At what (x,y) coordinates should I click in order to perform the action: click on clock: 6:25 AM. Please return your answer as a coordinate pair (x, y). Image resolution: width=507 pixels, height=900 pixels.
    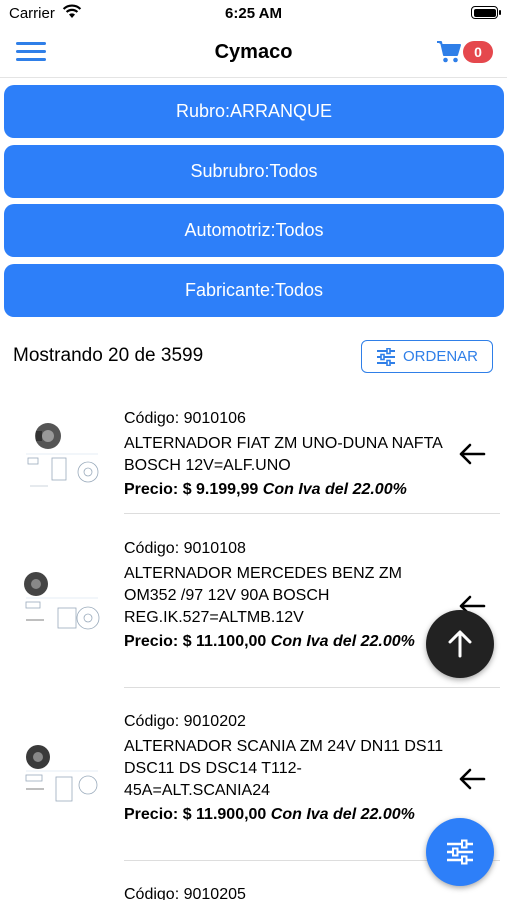
    Looking at the image, I should click on (253, 13).